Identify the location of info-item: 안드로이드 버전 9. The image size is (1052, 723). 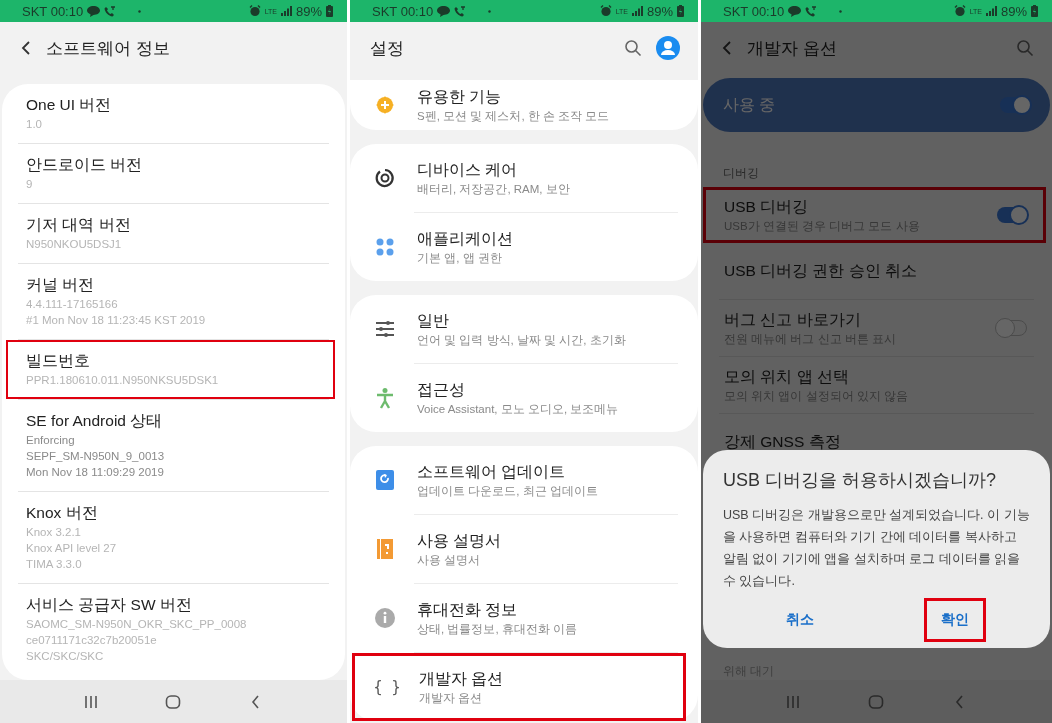
(170, 173).